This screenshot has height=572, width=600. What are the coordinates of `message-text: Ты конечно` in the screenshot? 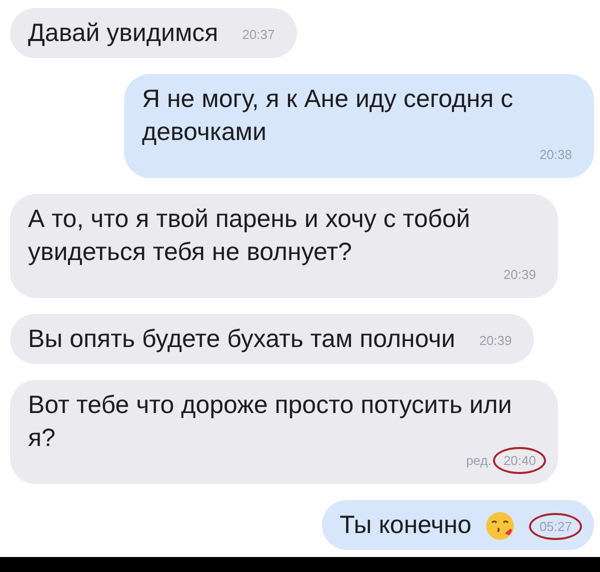 It's located at (406, 525).